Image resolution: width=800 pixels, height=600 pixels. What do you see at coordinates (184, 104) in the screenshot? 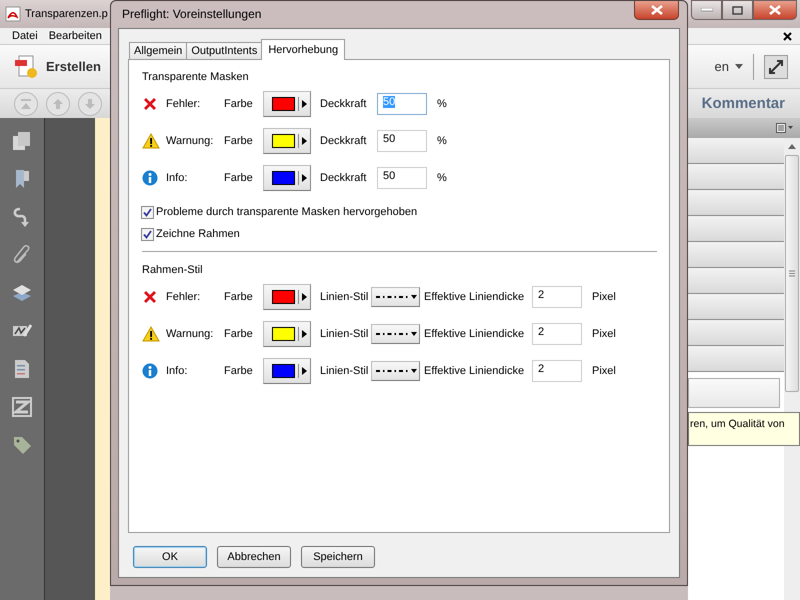
I see `severity-label: Fehler:` at bounding box center [184, 104].